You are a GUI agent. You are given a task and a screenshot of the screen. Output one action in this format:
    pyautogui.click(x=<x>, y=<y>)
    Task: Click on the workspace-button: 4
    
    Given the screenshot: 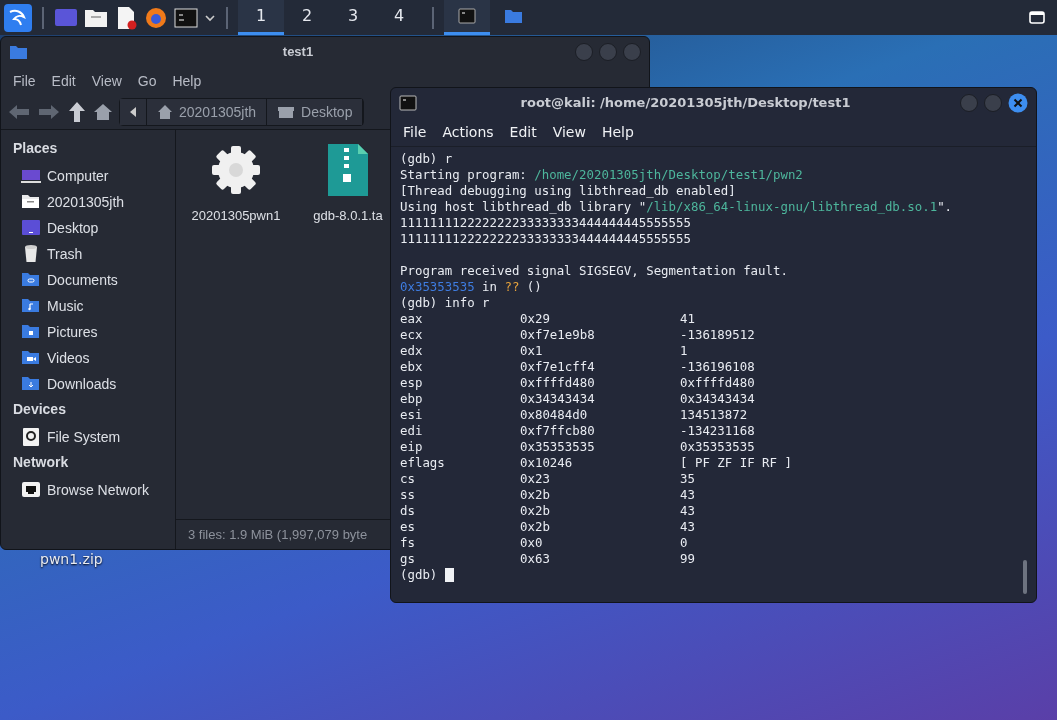 What is the action you would take?
    pyautogui.click(x=399, y=17)
    